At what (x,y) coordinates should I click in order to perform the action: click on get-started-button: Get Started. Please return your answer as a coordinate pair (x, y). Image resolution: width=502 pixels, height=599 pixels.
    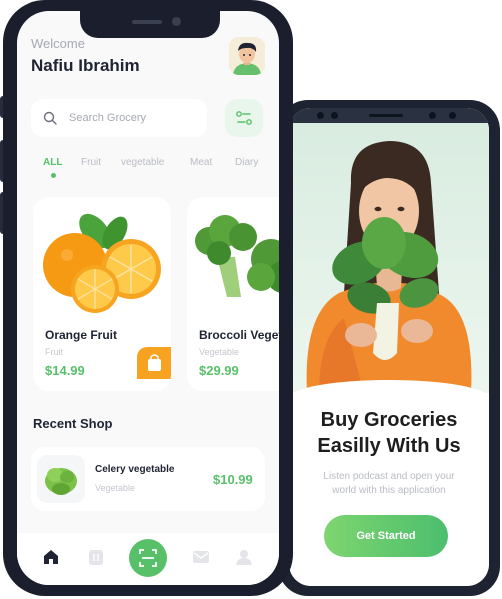
    Looking at the image, I should click on (386, 536).